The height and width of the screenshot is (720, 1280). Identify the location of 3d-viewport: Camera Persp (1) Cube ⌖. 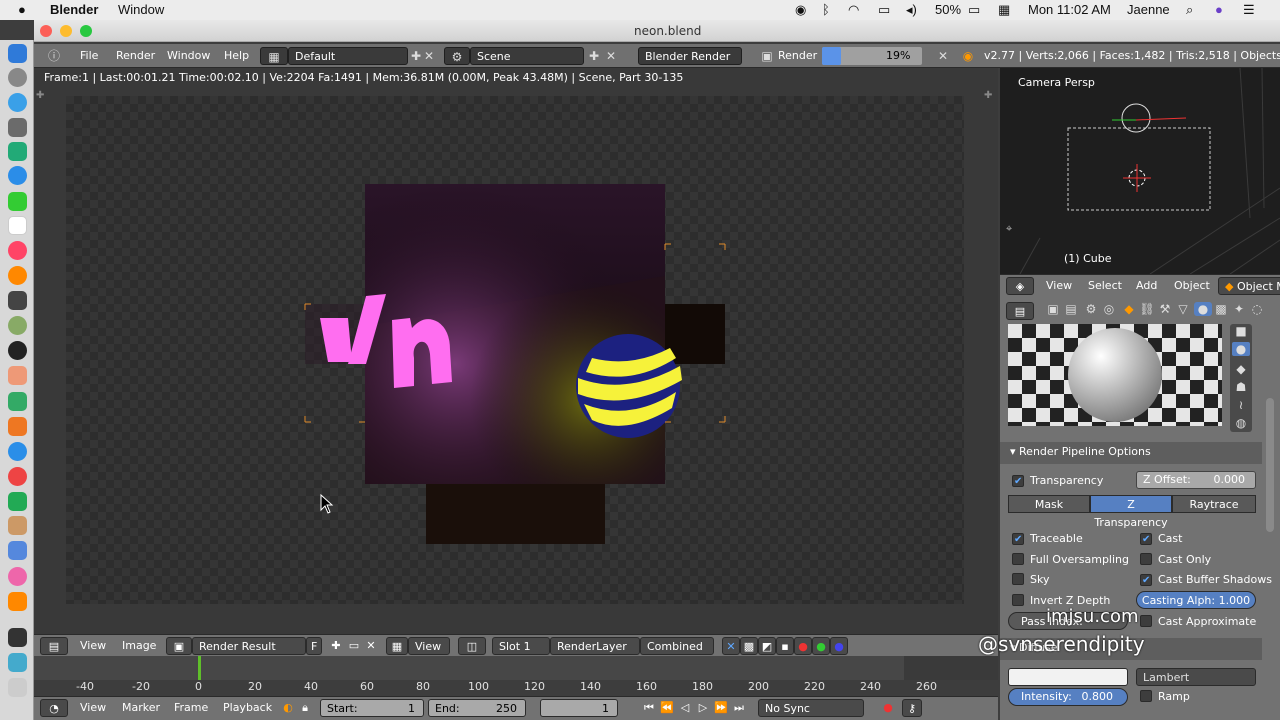
(1140, 171).